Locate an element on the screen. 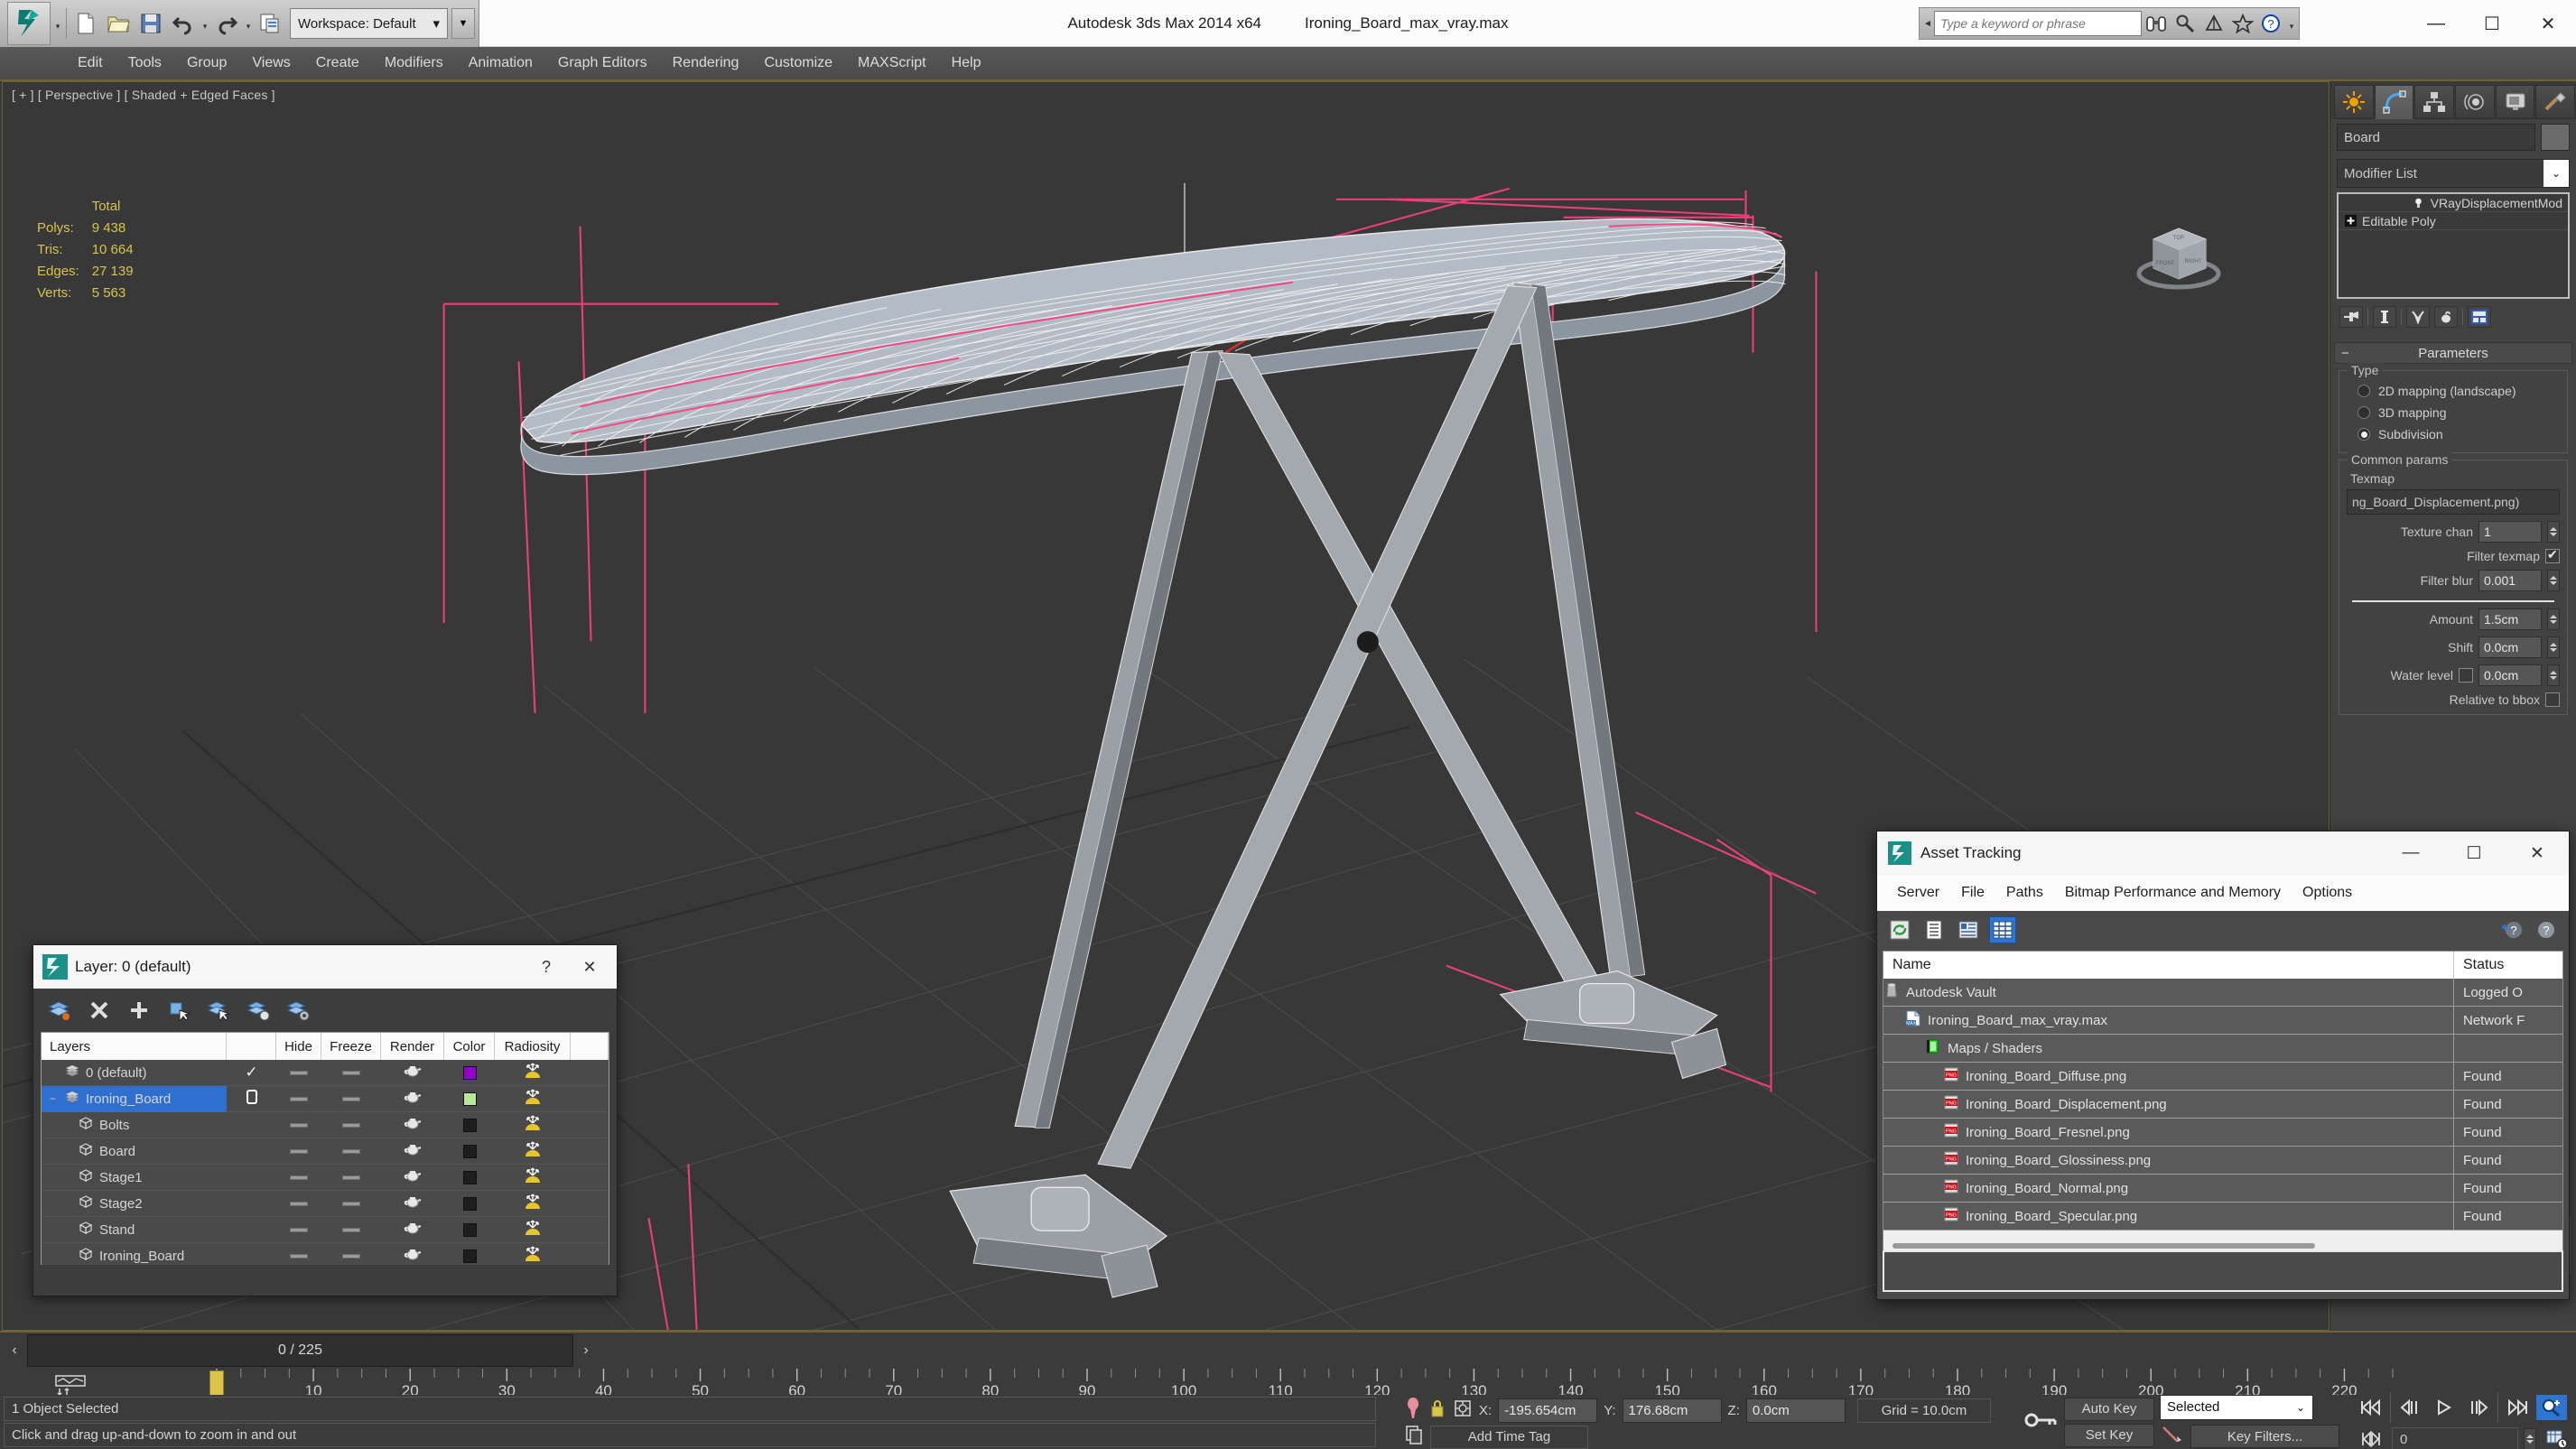  layer-row: Bolts is located at coordinates (325, 1125).